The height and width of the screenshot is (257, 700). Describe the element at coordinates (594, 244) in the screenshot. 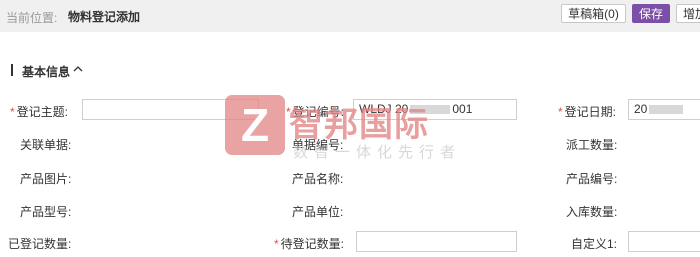

I see `custom1-label: 自定义1:` at that location.